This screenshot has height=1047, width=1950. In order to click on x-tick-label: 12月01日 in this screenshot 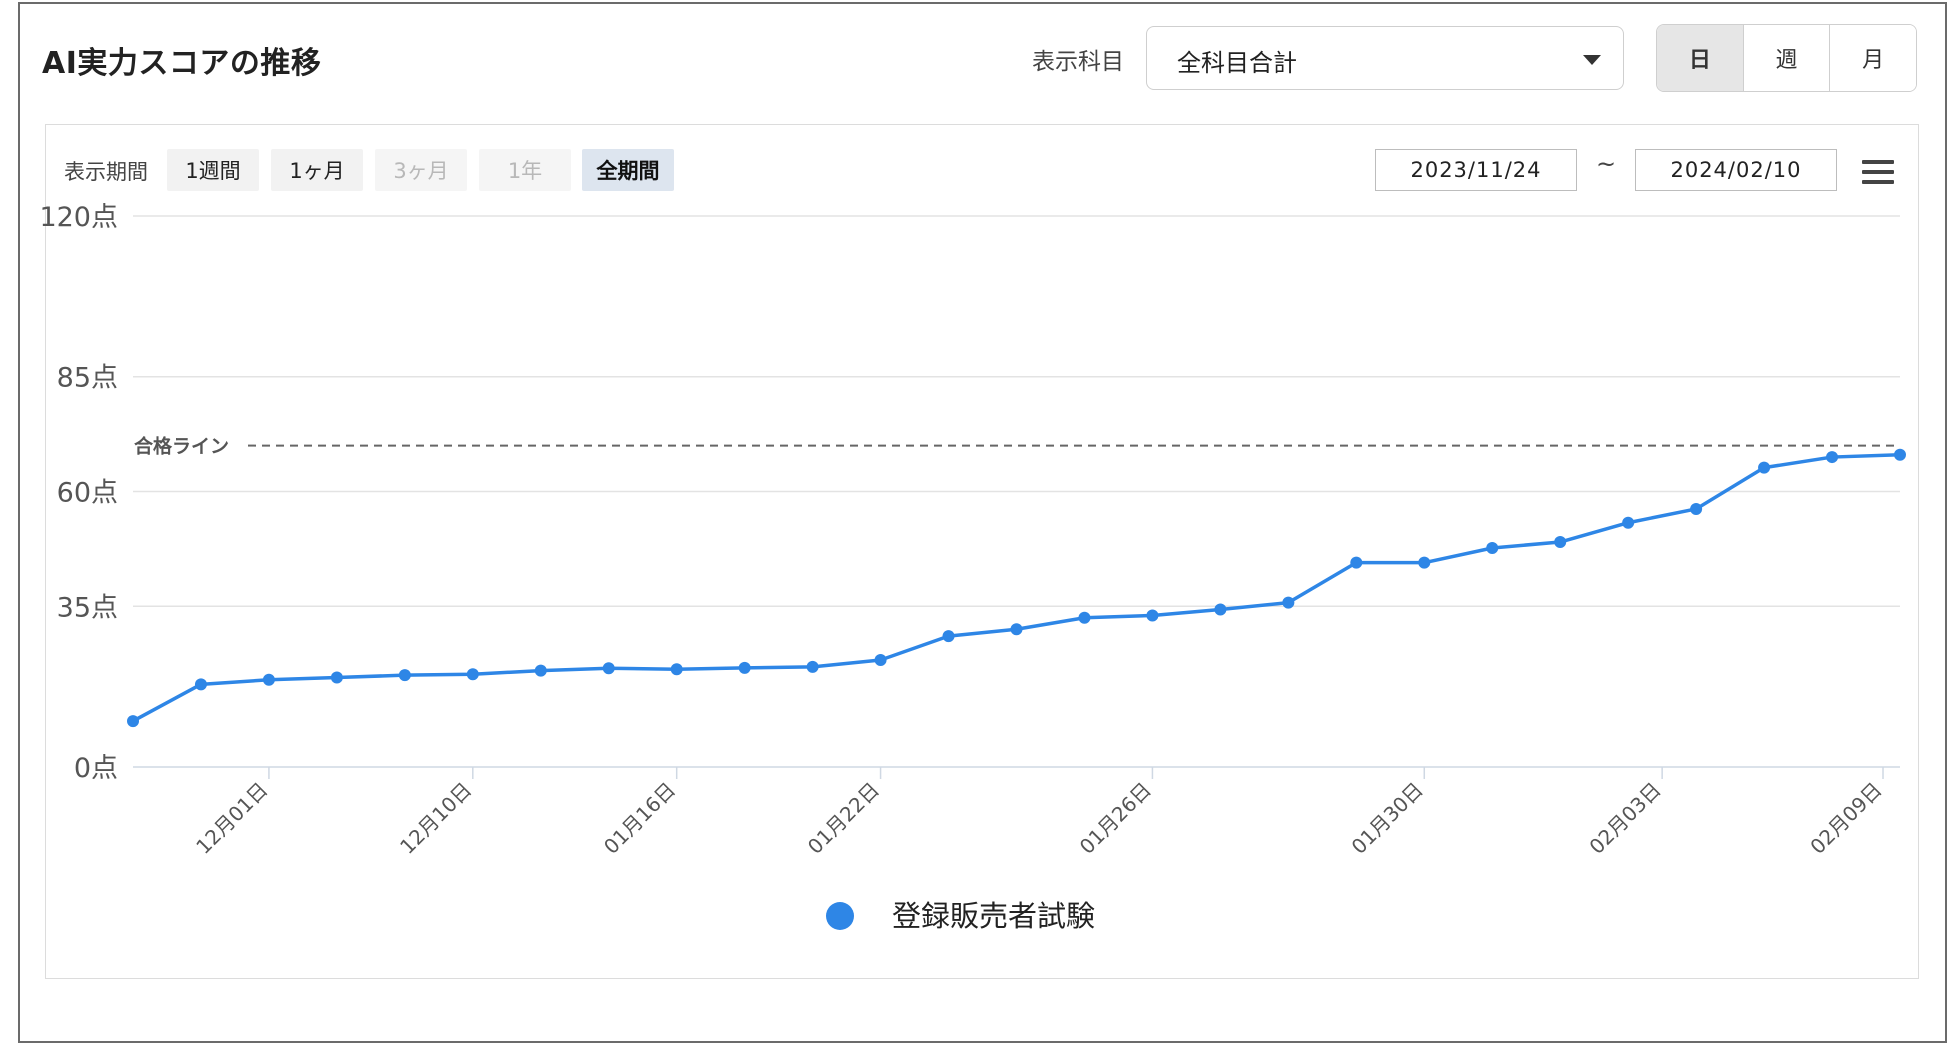, I will do `click(231, 818)`.